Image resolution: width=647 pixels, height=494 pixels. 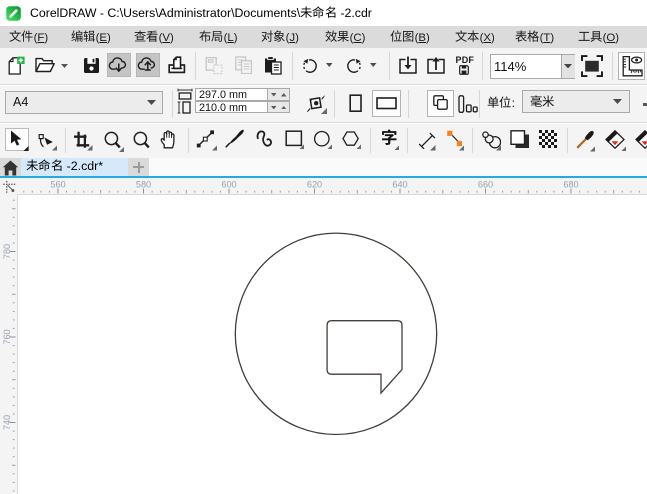 What do you see at coordinates (399, 185) in the screenshot?
I see `svg-text: 640` at bounding box center [399, 185].